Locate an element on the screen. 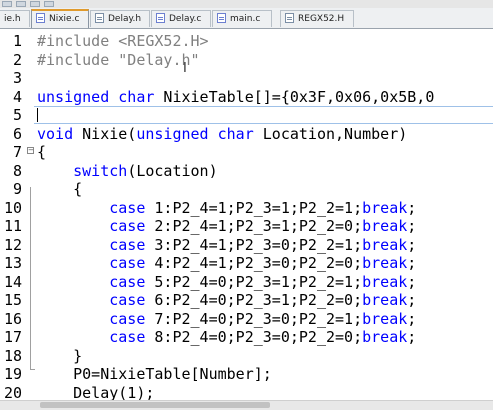  tab-delay-h: Delay.h is located at coordinates (120, 18).